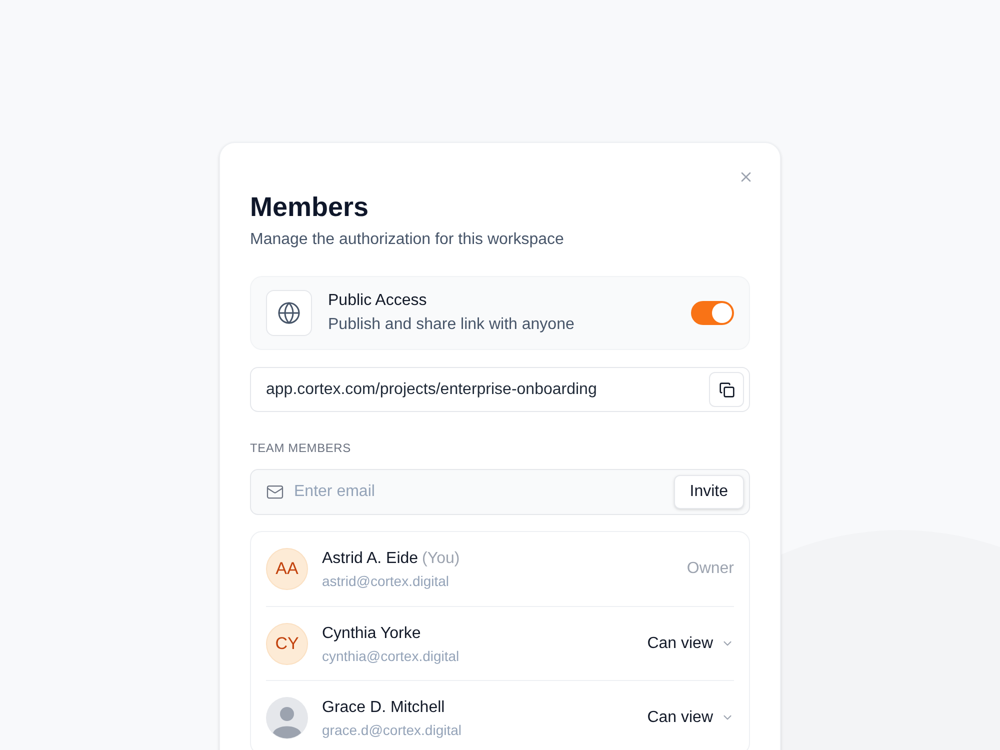 The image size is (1000, 750). Describe the element at coordinates (301, 448) in the screenshot. I see `section-heading: TEAM MEMBERS` at that location.